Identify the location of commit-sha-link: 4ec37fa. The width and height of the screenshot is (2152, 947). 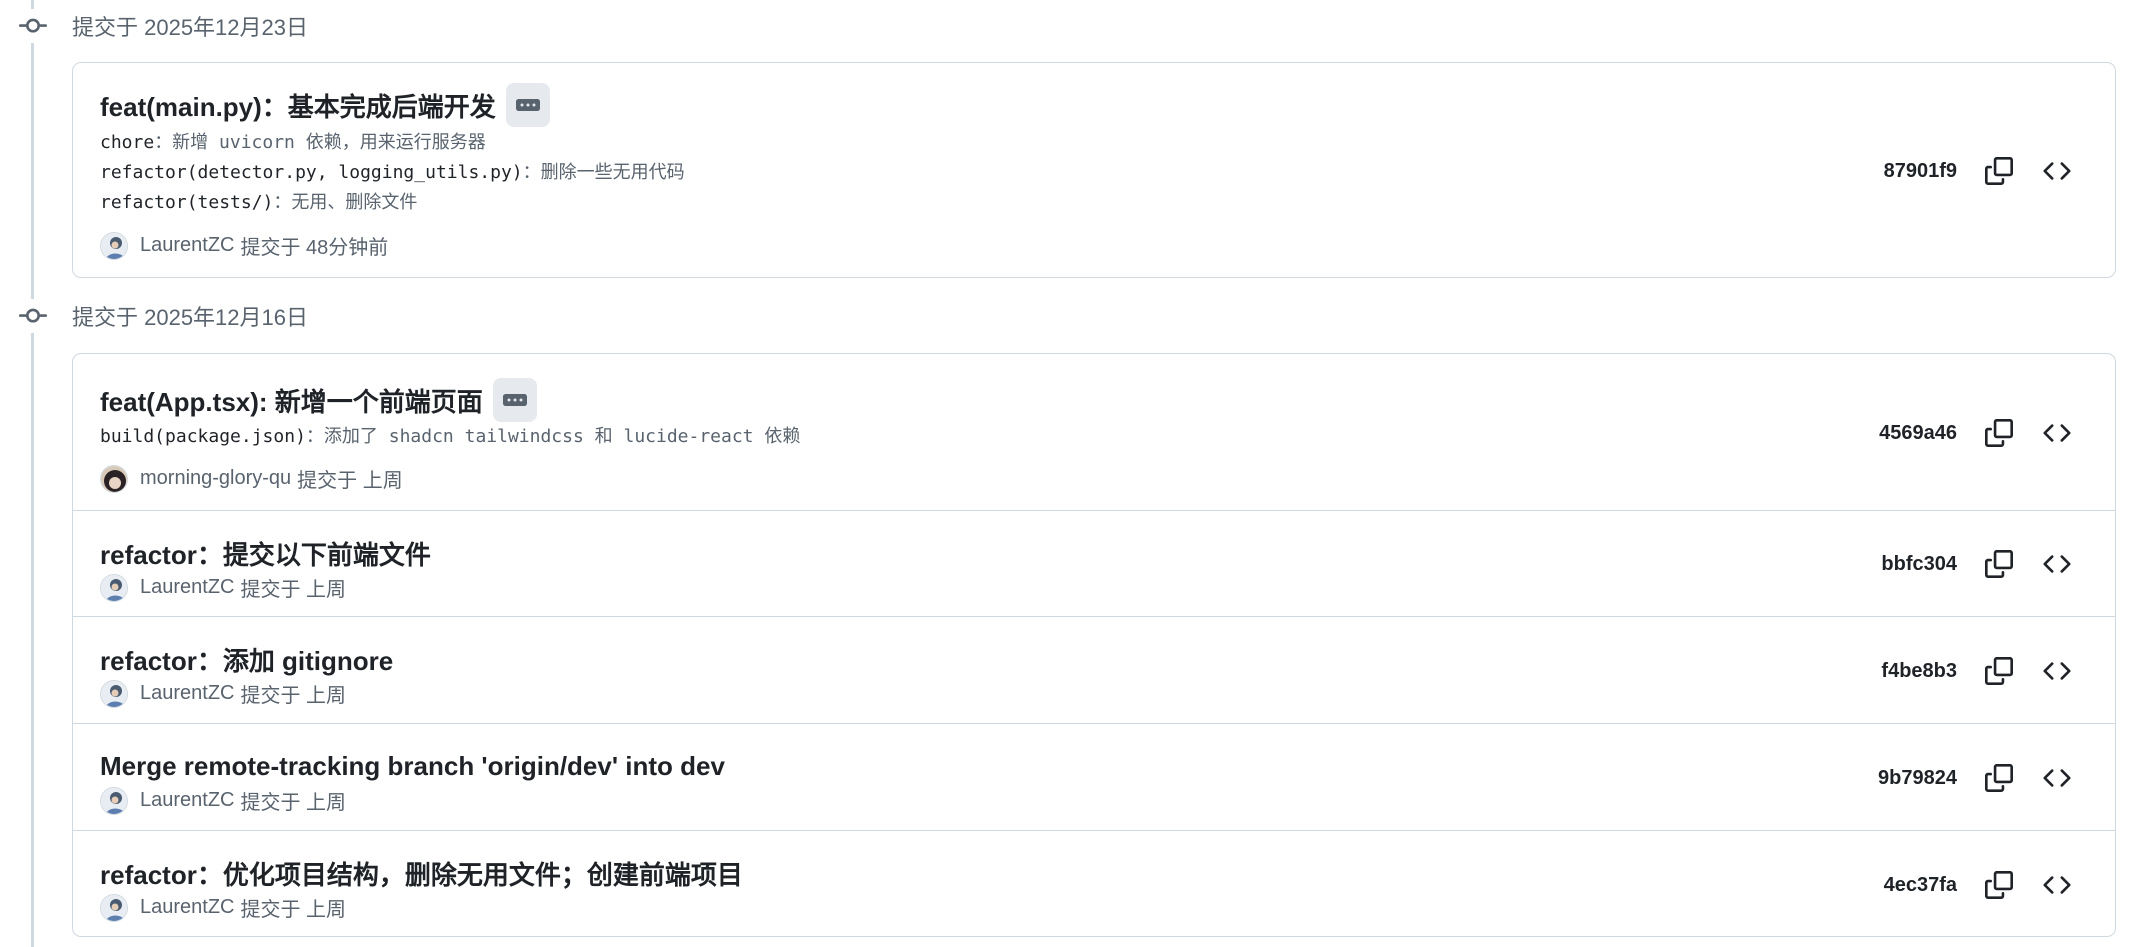
(1897, 885).